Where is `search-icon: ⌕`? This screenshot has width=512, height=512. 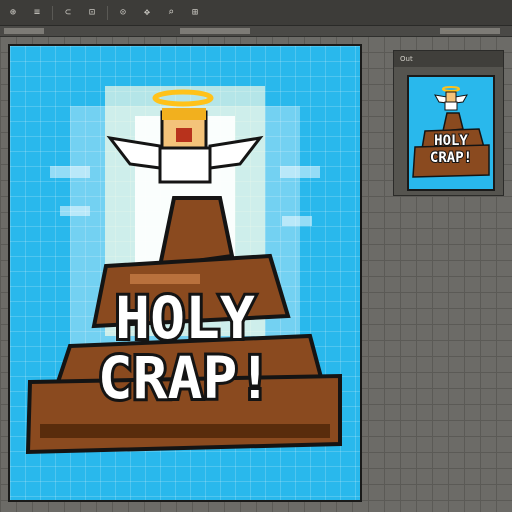 search-icon: ⌕ is located at coordinates (171, 13).